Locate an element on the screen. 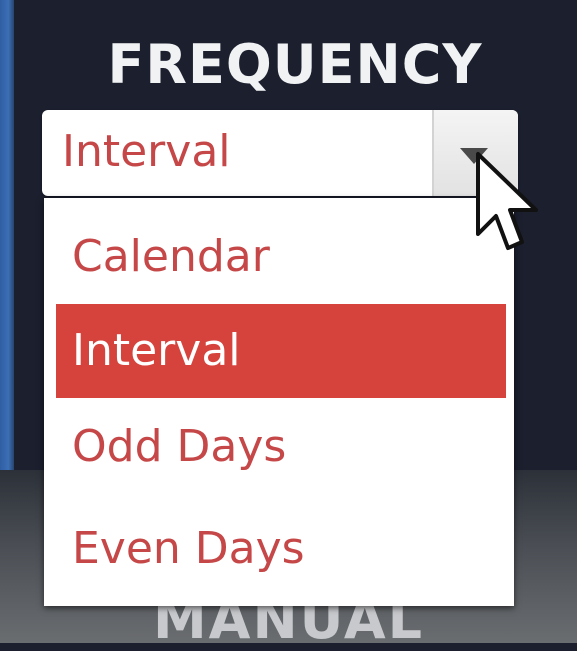  menu-item-odd-days: Odd Days is located at coordinates (281, 447).